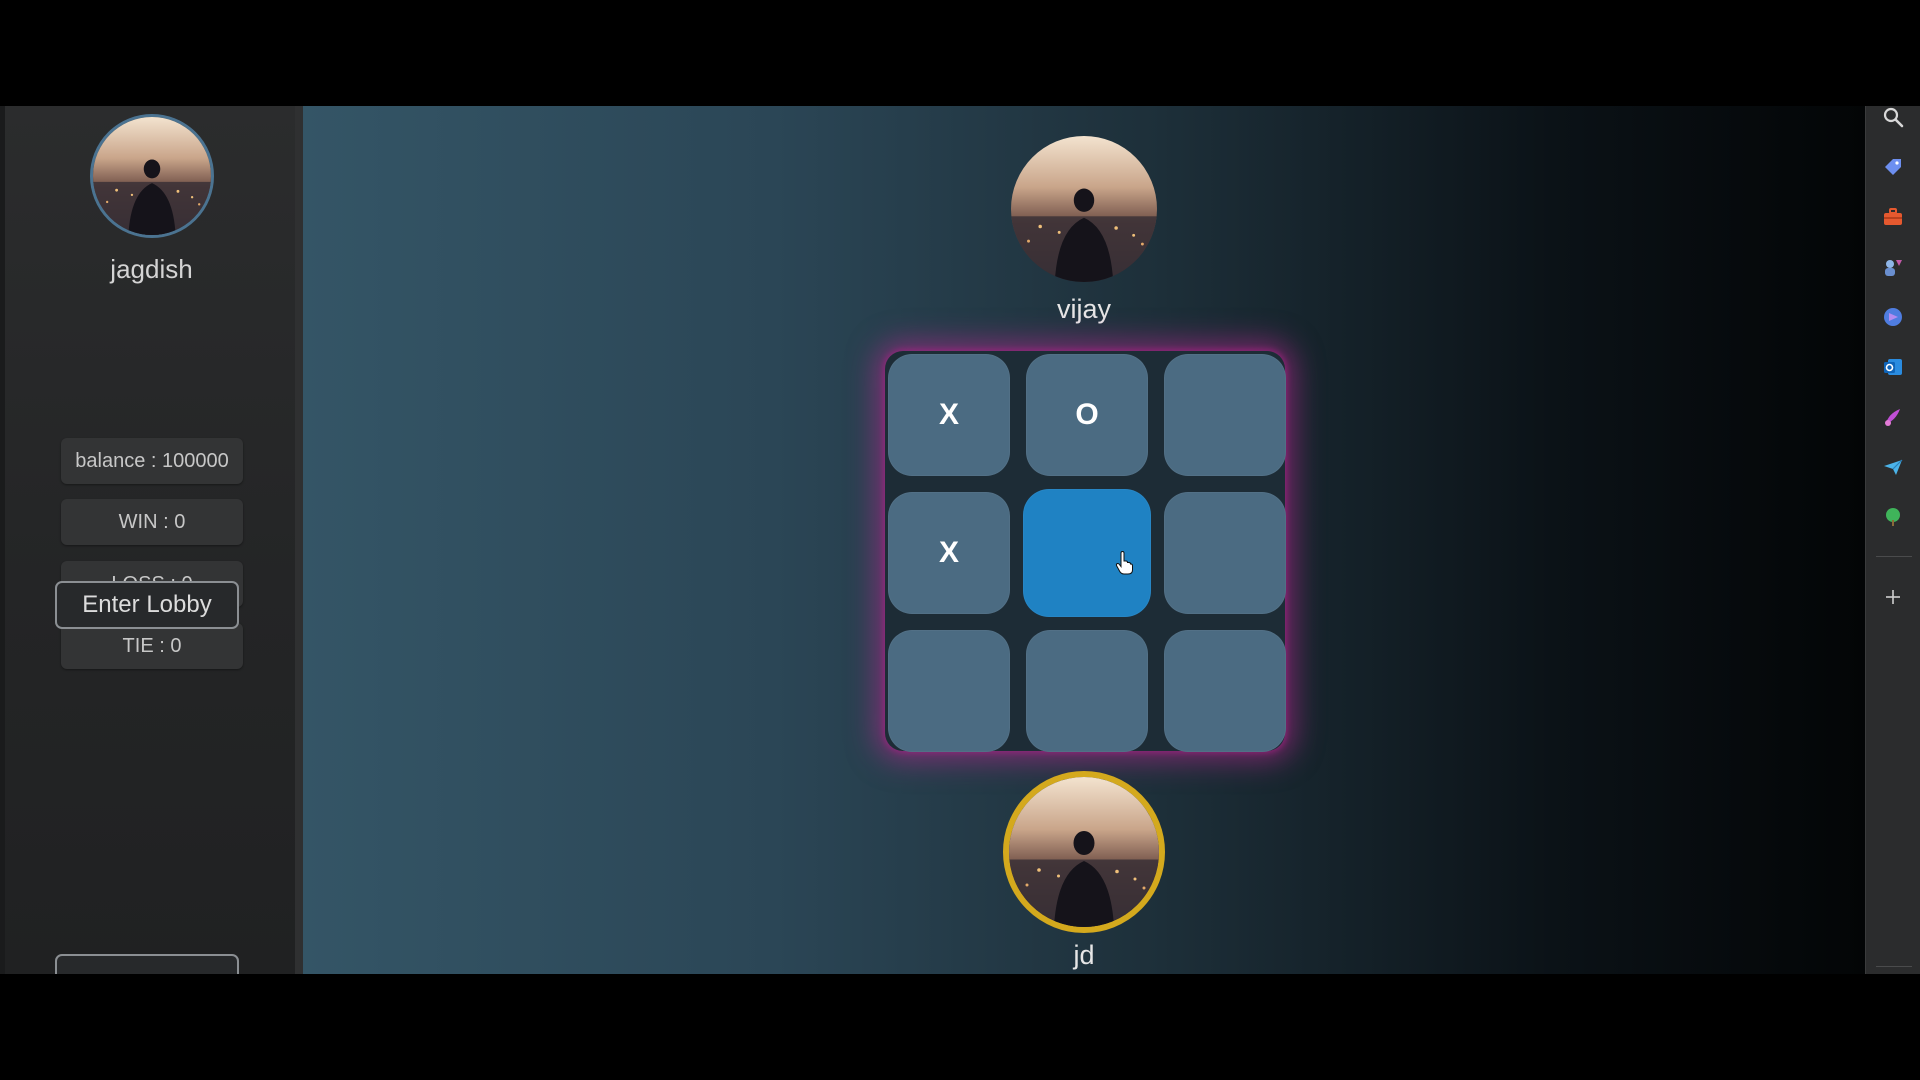  I want to click on enter-lobby-button: Enter Lobby, so click(147, 605).